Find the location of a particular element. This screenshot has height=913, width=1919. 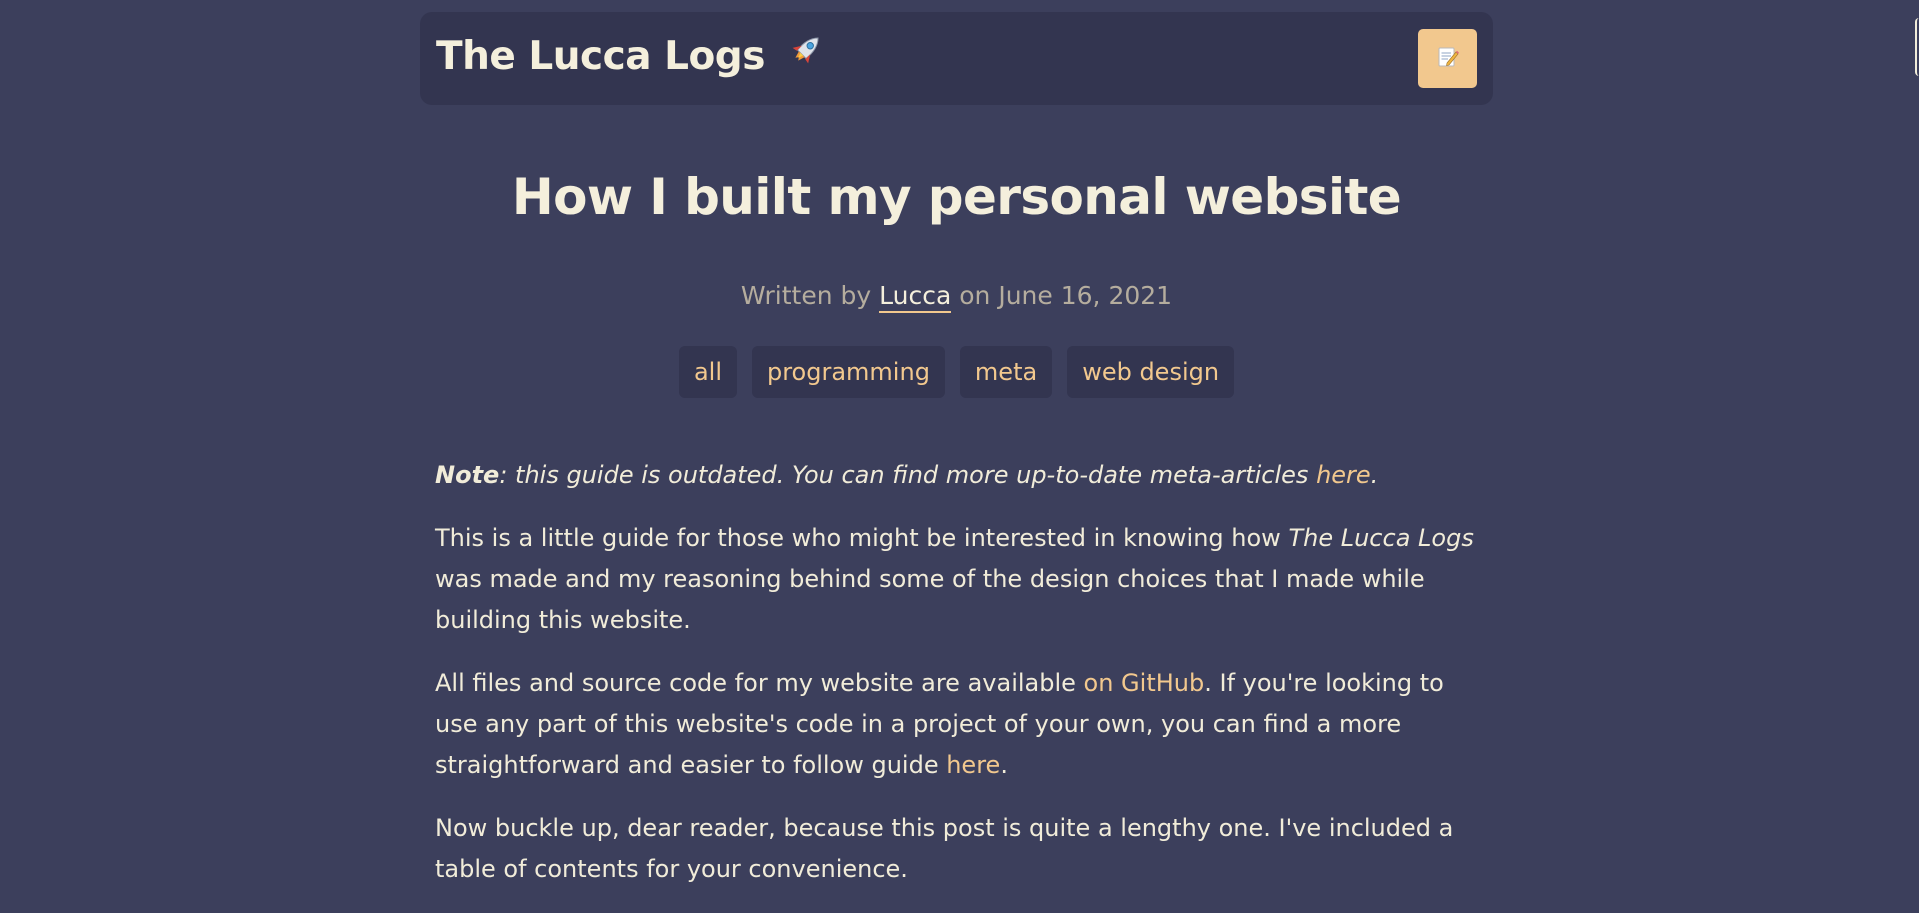

note-label: Note is located at coordinates (467, 475).